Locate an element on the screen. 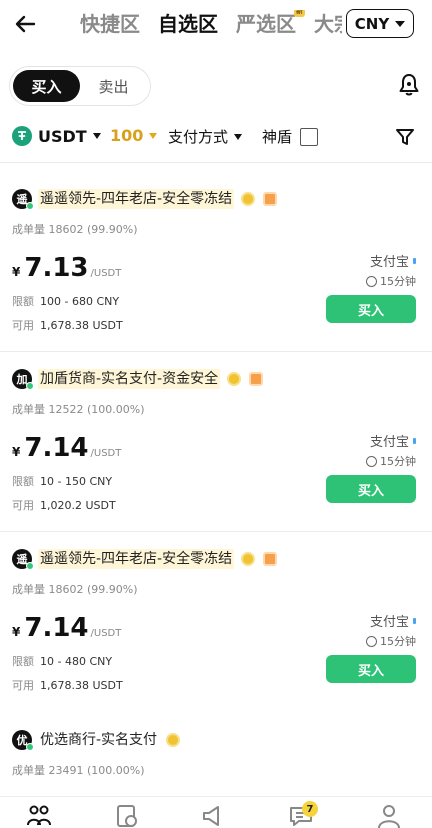  merchant-row: 加 加盾货商-实名支付-资金安全 is located at coordinates (138, 379).